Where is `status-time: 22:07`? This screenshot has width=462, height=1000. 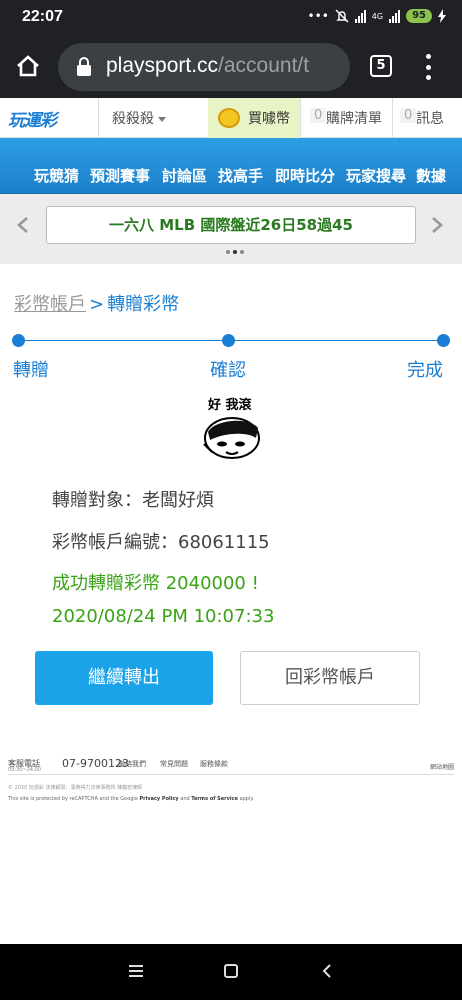
status-time: 22:07 is located at coordinates (42, 16).